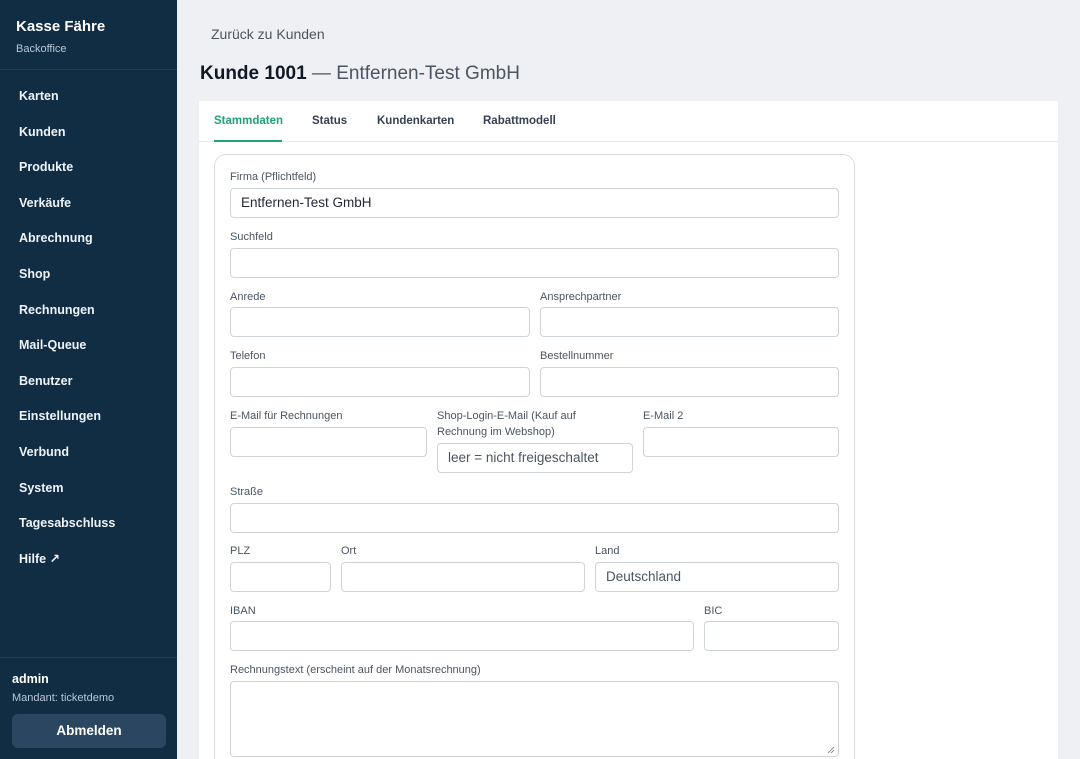 The width and height of the screenshot is (1080, 759). What do you see at coordinates (247, 492) in the screenshot?
I see `strasse-label: Straße` at bounding box center [247, 492].